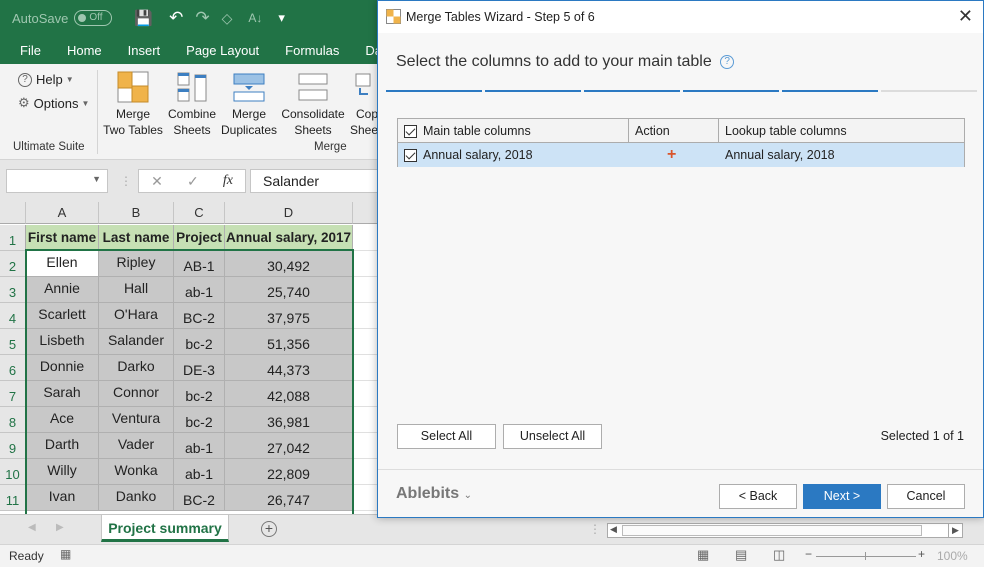  What do you see at coordinates (46, 79) in the screenshot?
I see `help-button: ? Help ▼` at bounding box center [46, 79].